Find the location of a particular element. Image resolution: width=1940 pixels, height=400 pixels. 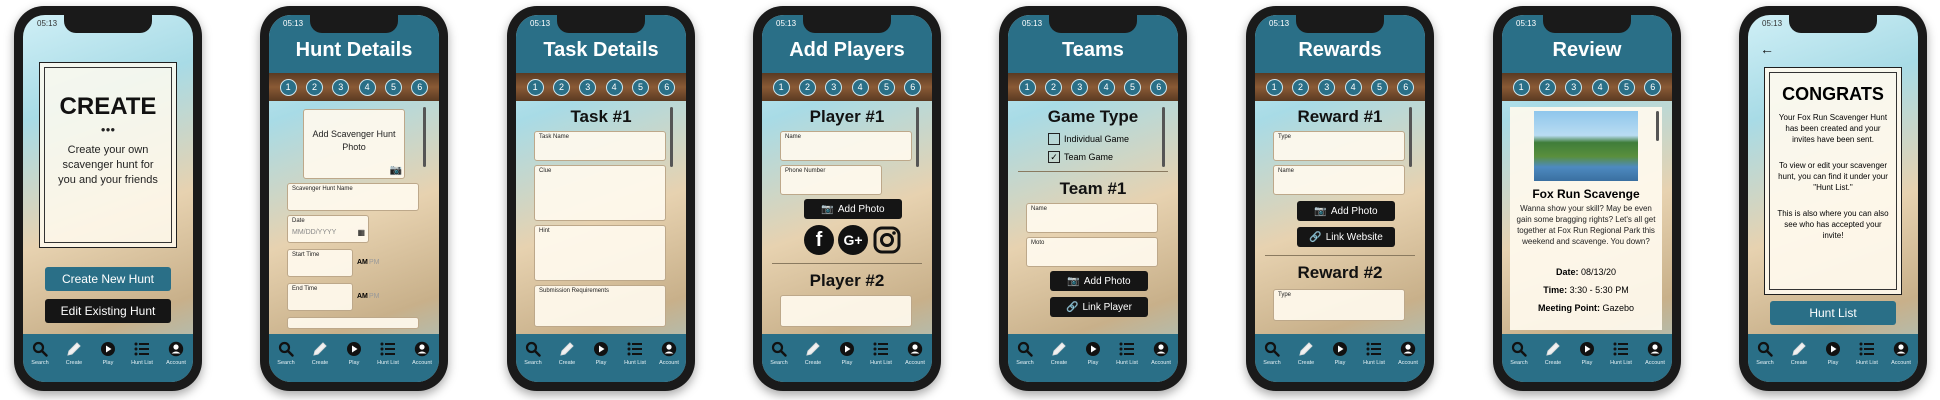

end-pm-toggle: PM is located at coordinates (374, 296).